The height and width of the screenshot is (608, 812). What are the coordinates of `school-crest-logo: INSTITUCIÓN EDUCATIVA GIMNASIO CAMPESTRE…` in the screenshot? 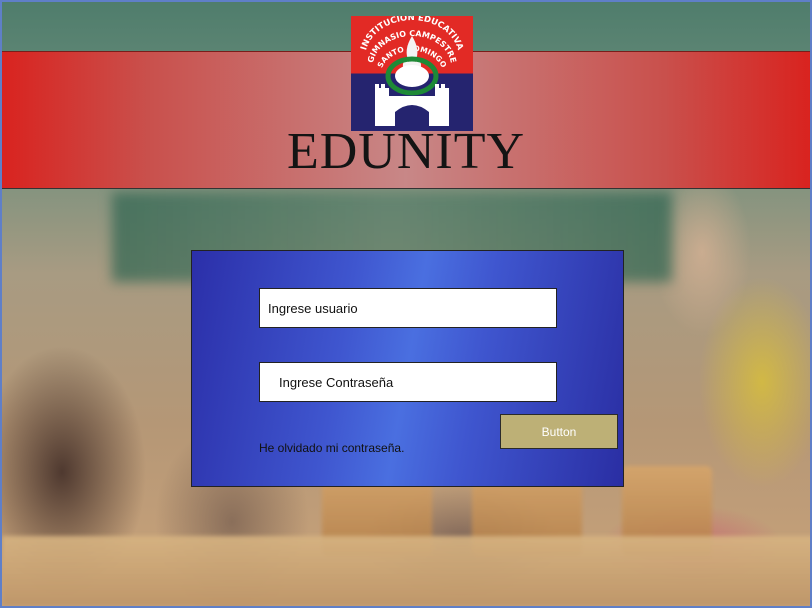 It's located at (412, 73).